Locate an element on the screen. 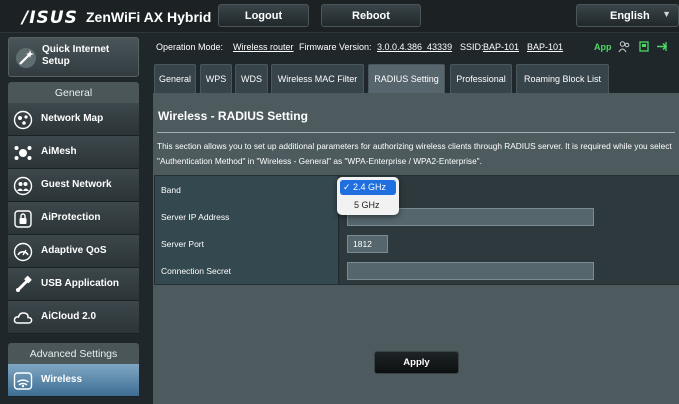 The height and width of the screenshot is (404, 679). server-port-input is located at coordinates (367, 244).